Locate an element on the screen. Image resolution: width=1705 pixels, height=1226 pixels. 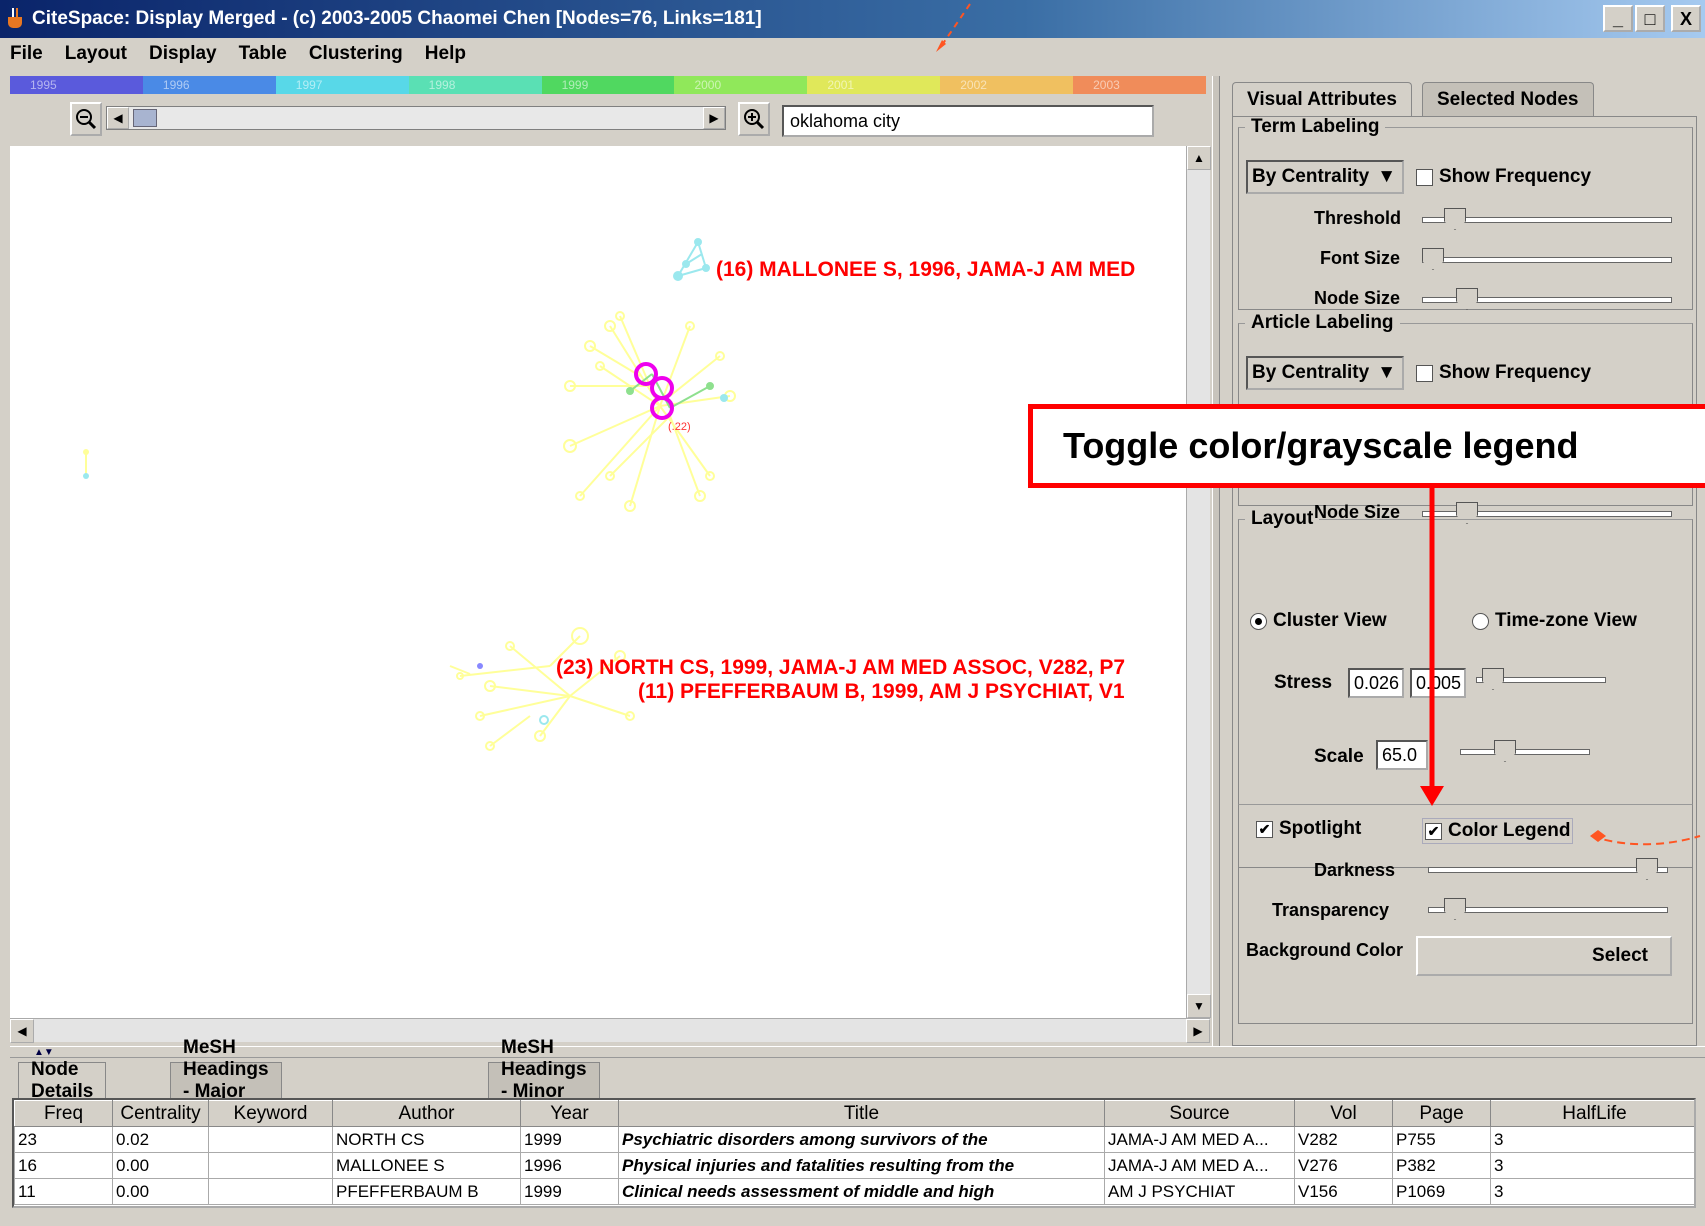
menu-help: Help is located at coordinates (445, 54).